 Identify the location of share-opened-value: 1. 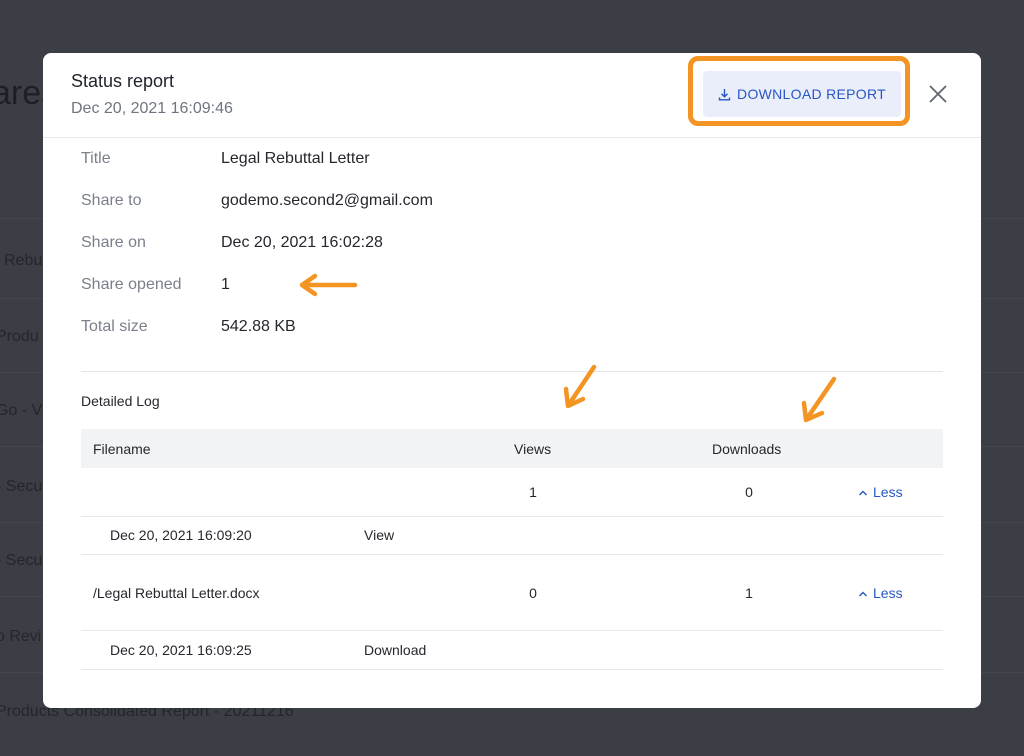
(225, 284).